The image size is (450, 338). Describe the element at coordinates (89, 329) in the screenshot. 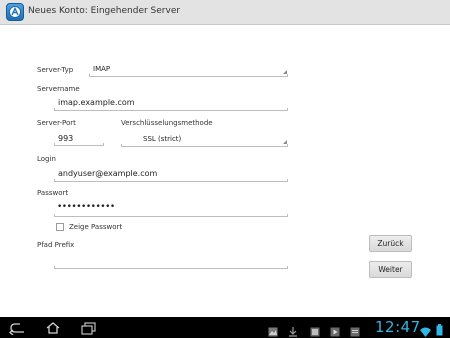

I see `recent-apps-icon` at that location.